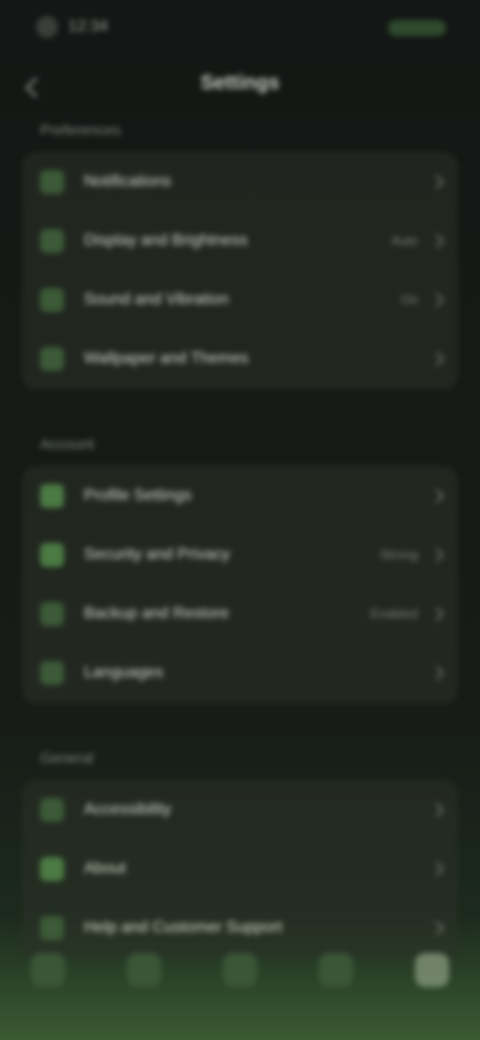  What do you see at coordinates (240, 554) in the screenshot?
I see `settings-row-security: Security and Privacy Strong` at bounding box center [240, 554].